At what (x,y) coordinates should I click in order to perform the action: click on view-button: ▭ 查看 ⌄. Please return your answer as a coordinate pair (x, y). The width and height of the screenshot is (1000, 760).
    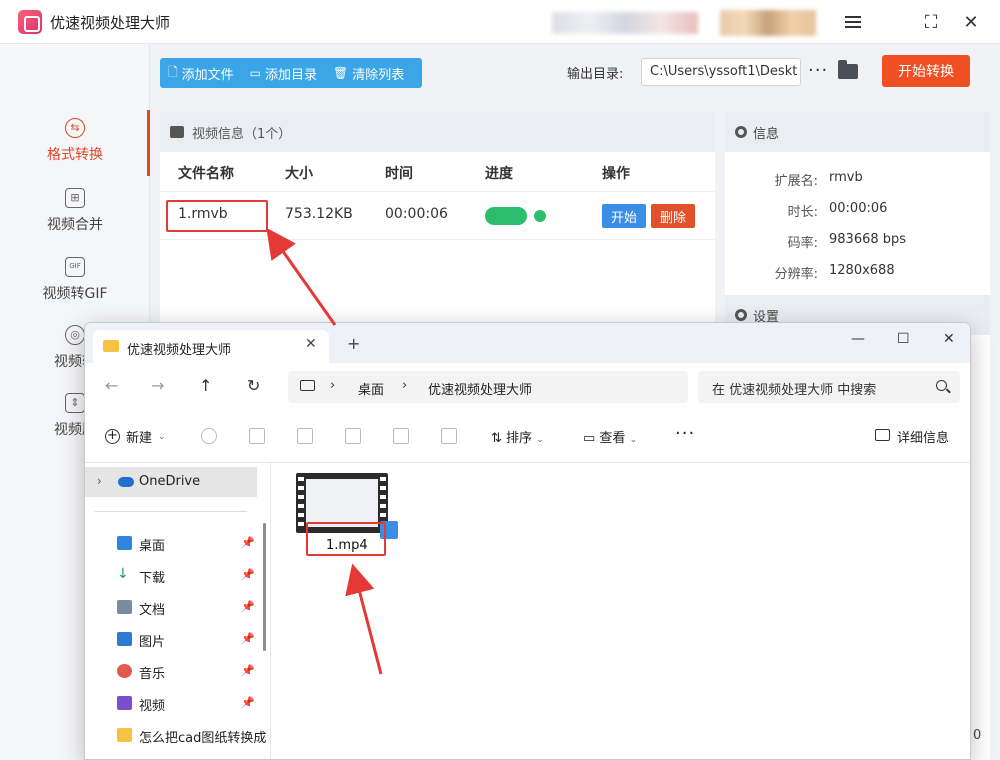
    Looking at the image, I should click on (610, 436).